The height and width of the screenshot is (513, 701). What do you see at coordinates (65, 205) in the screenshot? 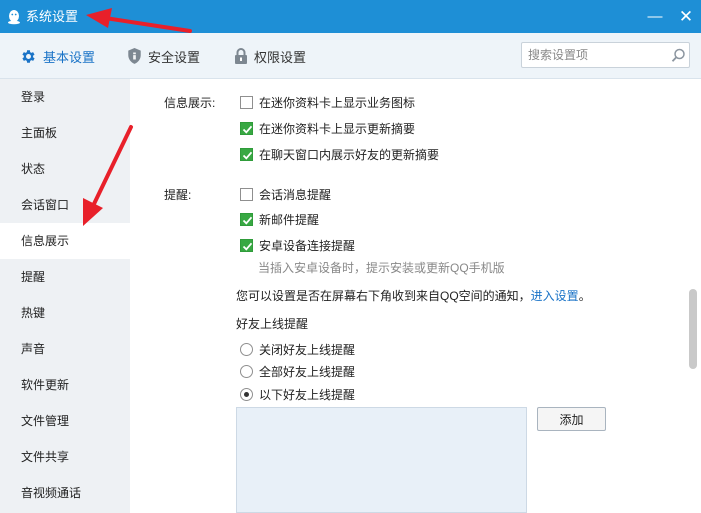
I see `sidebar-item-chat-window: 会话窗口` at bounding box center [65, 205].